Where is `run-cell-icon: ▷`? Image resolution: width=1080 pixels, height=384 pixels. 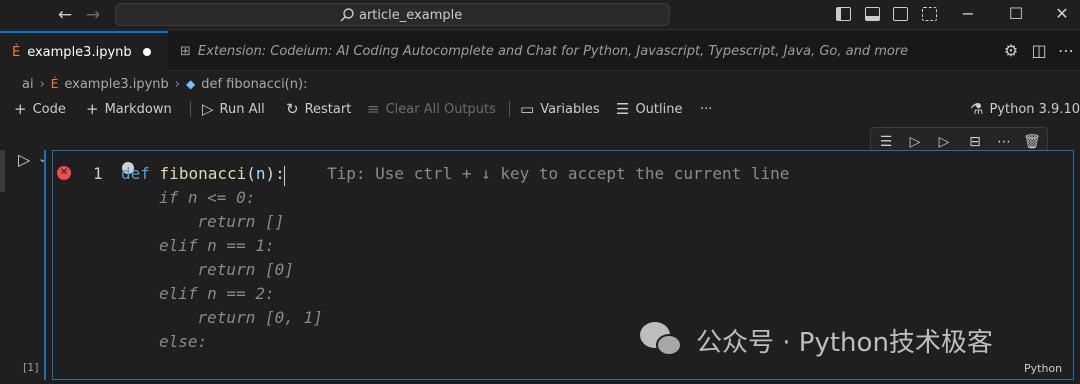 run-cell-icon: ▷ is located at coordinates (24, 160).